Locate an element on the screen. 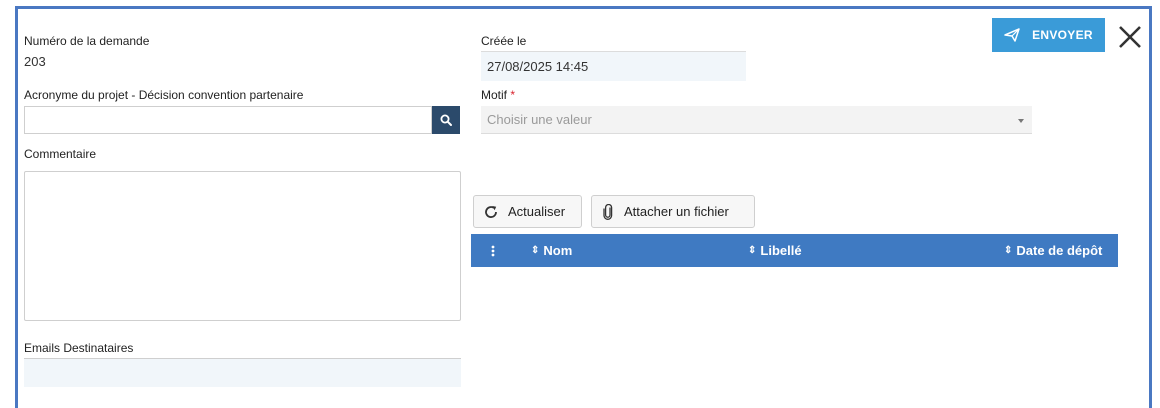 This screenshot has width=1160, height=408. motif-label: Motif is located at coordinates (494, 95).